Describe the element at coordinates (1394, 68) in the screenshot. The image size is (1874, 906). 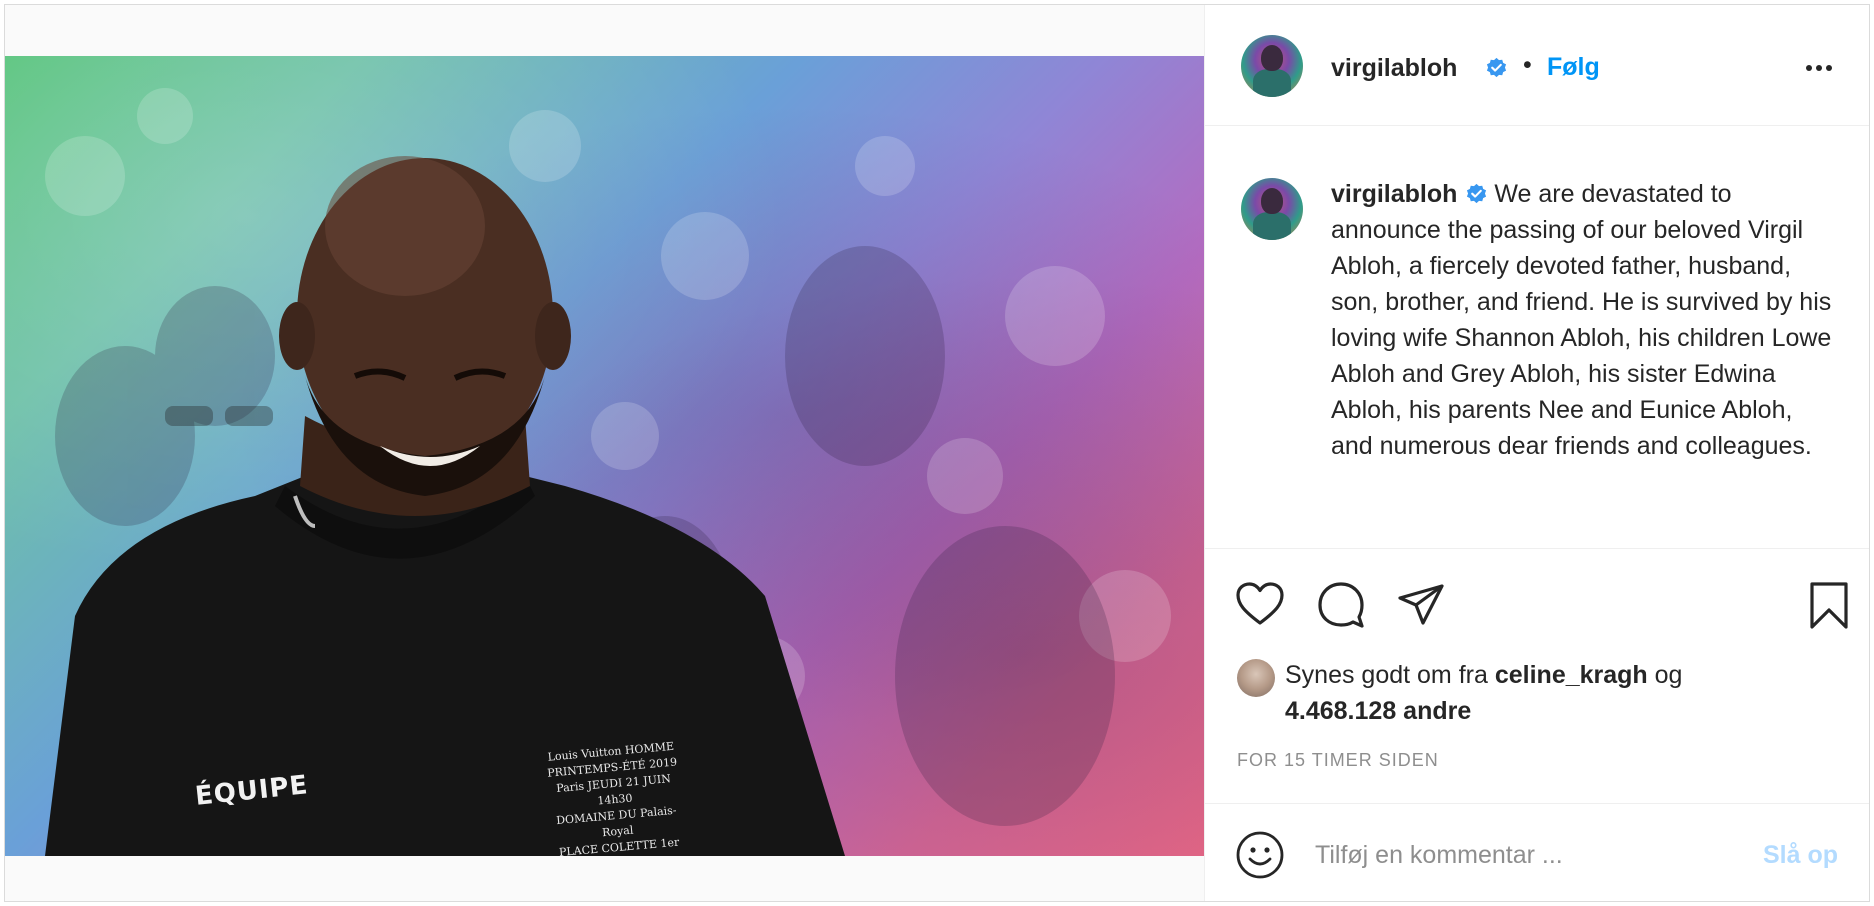
I see `author-username: virgilabloh` at that location.